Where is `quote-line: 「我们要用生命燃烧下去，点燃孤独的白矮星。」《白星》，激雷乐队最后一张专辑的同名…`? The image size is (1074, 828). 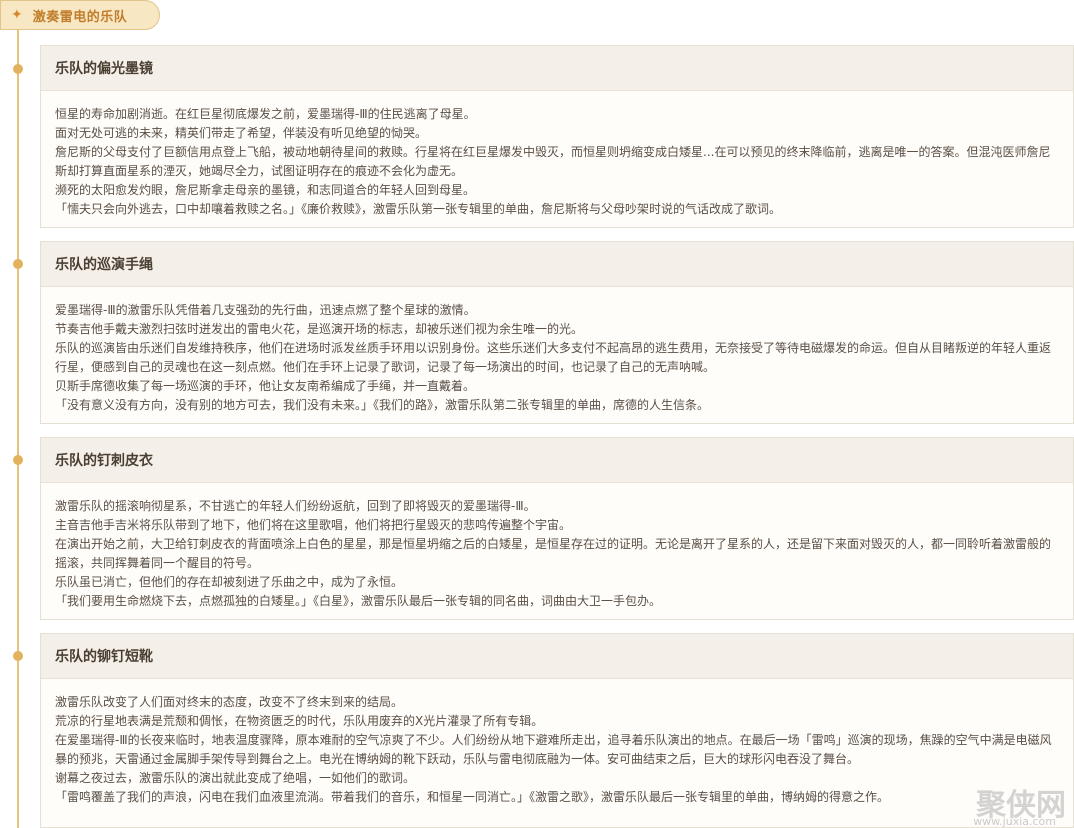 quote-line: 「我们要用生命燃烧下去，点燃孤独的白矮星。」《白星》，激雷乐队最后一张专辑的同名… is located at coordinates (358, 601).